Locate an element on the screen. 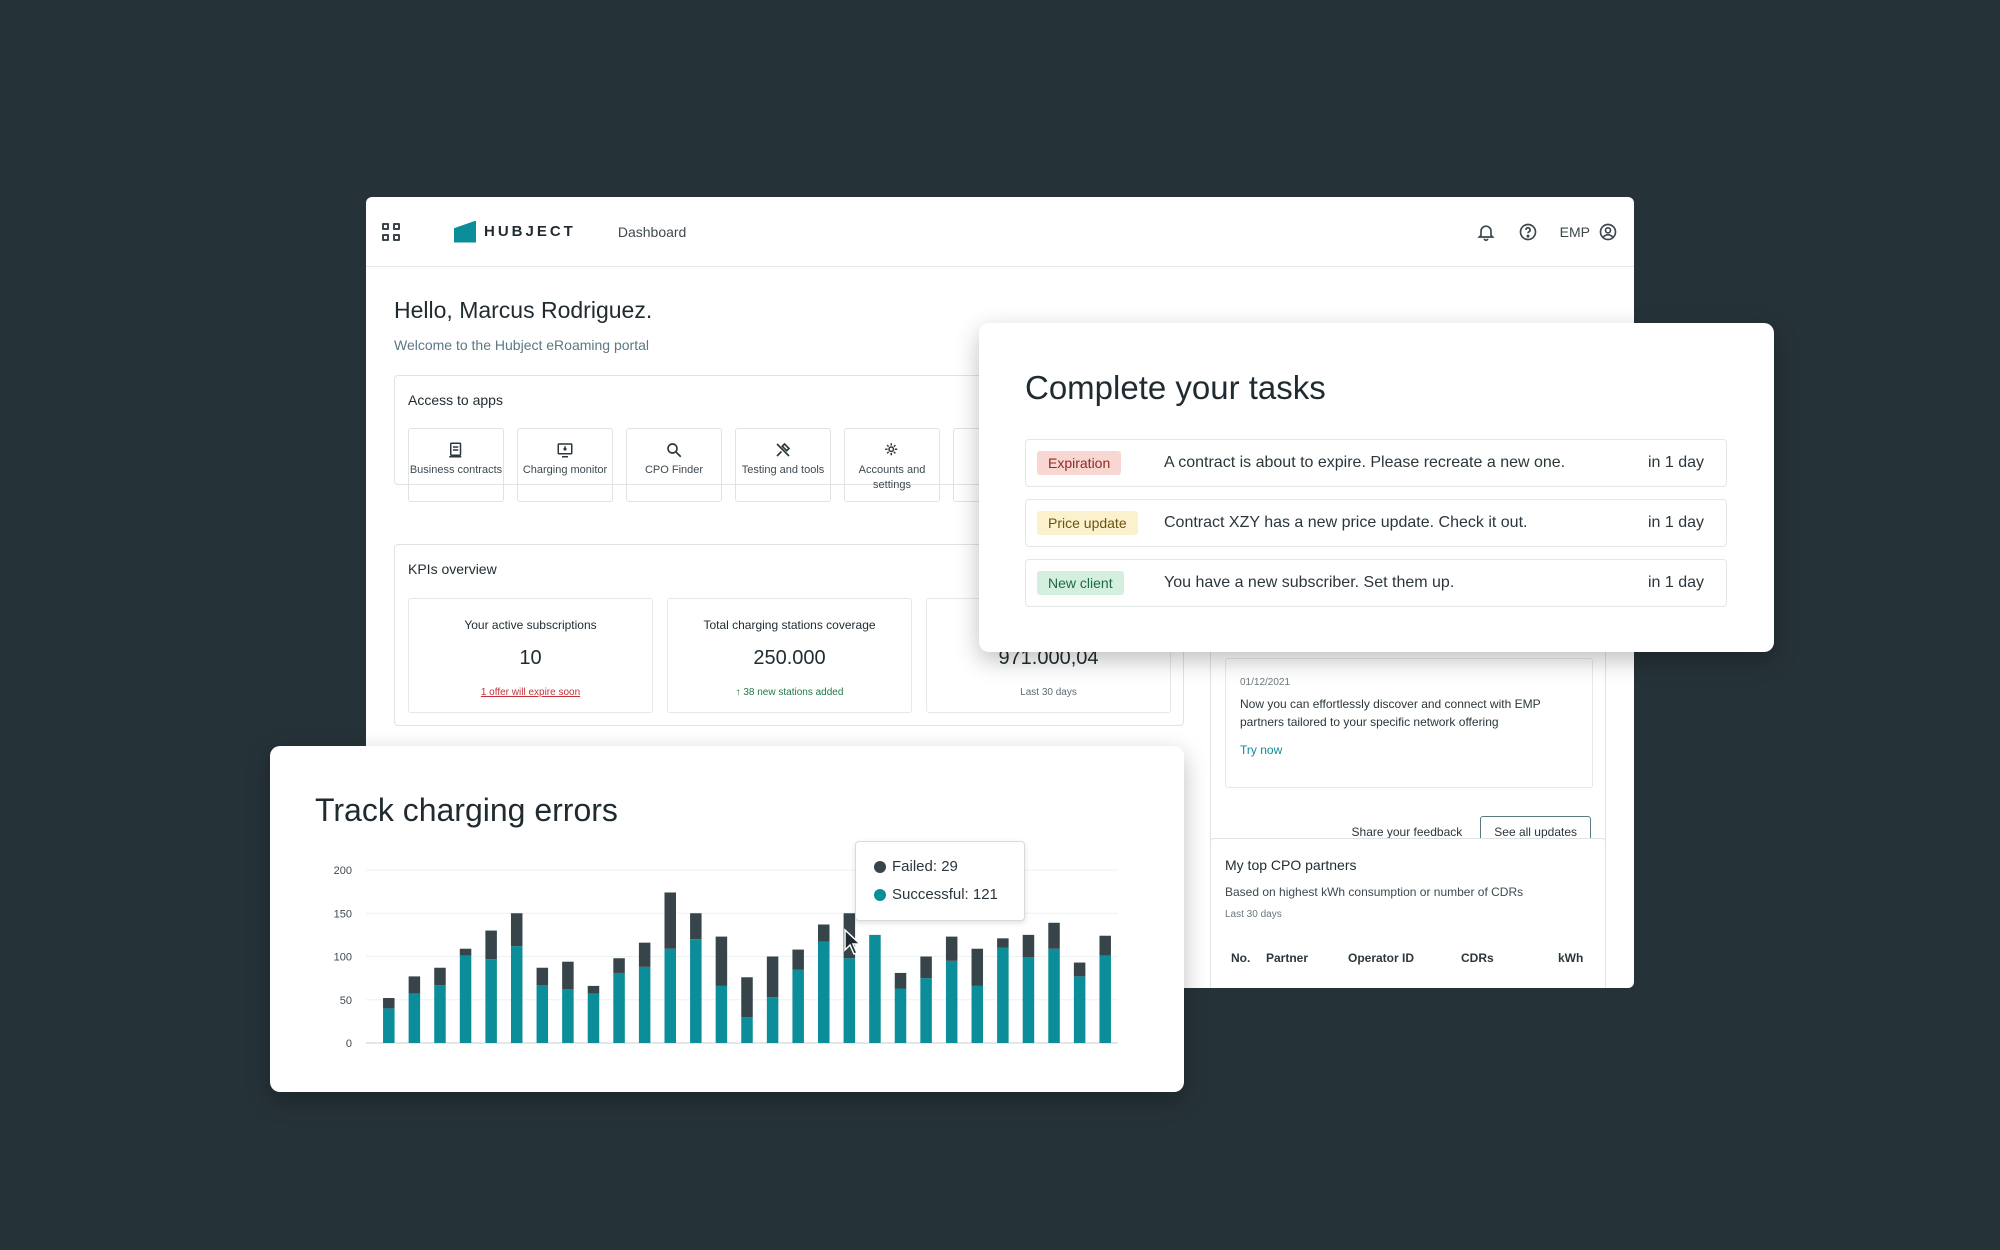  kpi-note-text: 38 new stations added is located at coordinates (793, 692).